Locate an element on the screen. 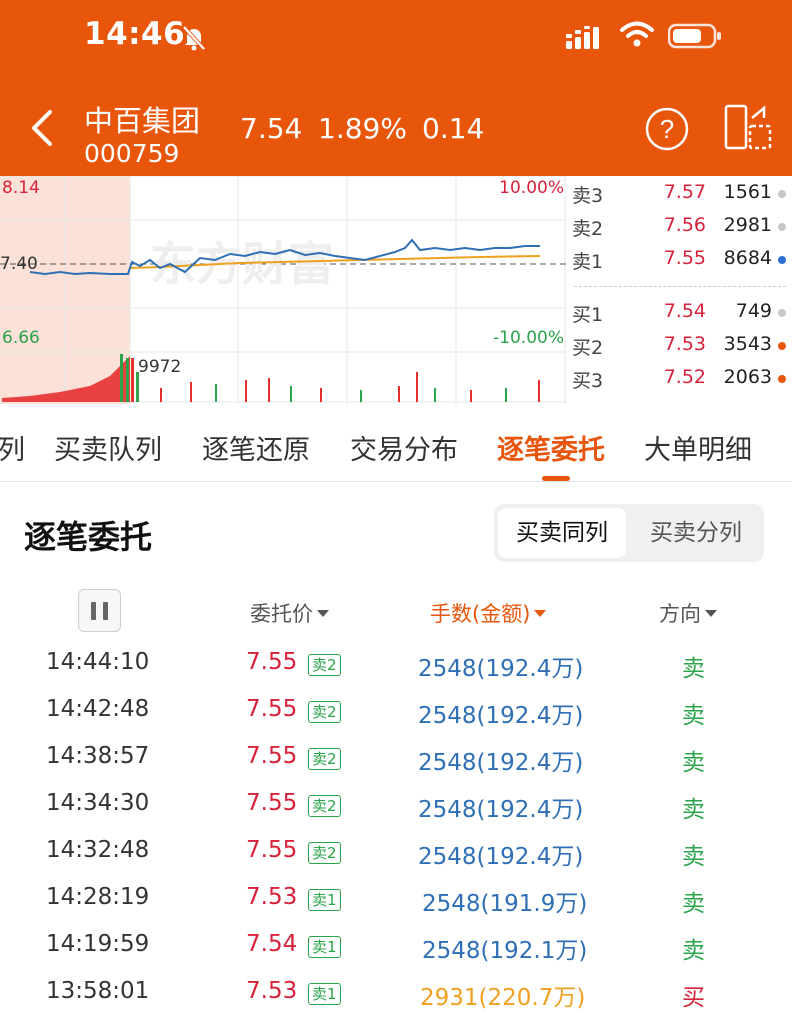 The width and height of the screenshot is (792, 1024). tab-partial: 列 is located at coordinates (12, 447).